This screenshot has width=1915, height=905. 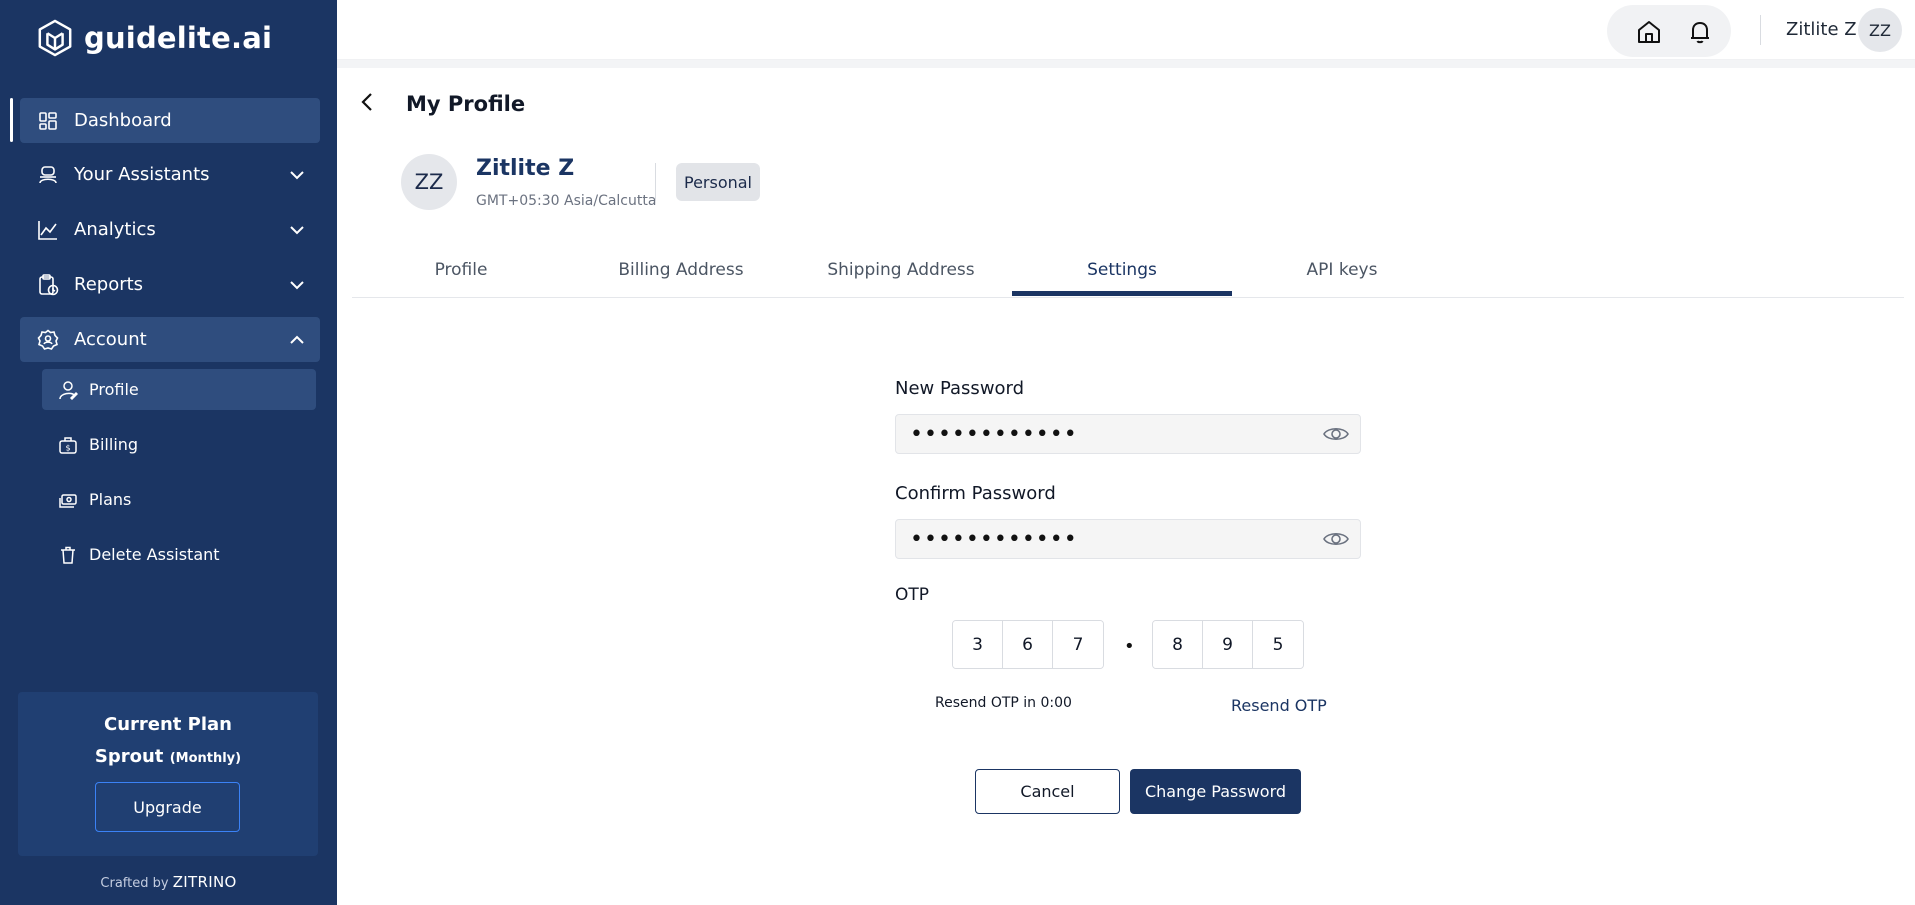 I want to click on sidebar-subitem-delete-assistant: Delete Assistant, so click(x=179, y=554).